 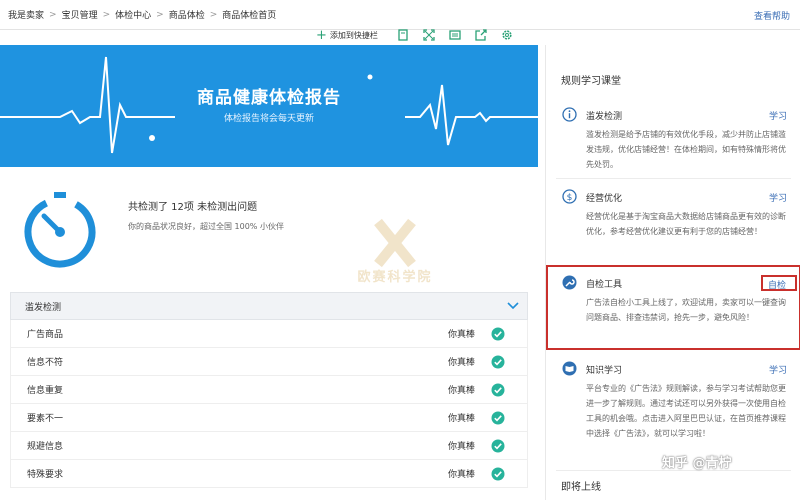 I want to click on breadcrumb-item-current: 商品体检首页, so click(x=249, y=16).